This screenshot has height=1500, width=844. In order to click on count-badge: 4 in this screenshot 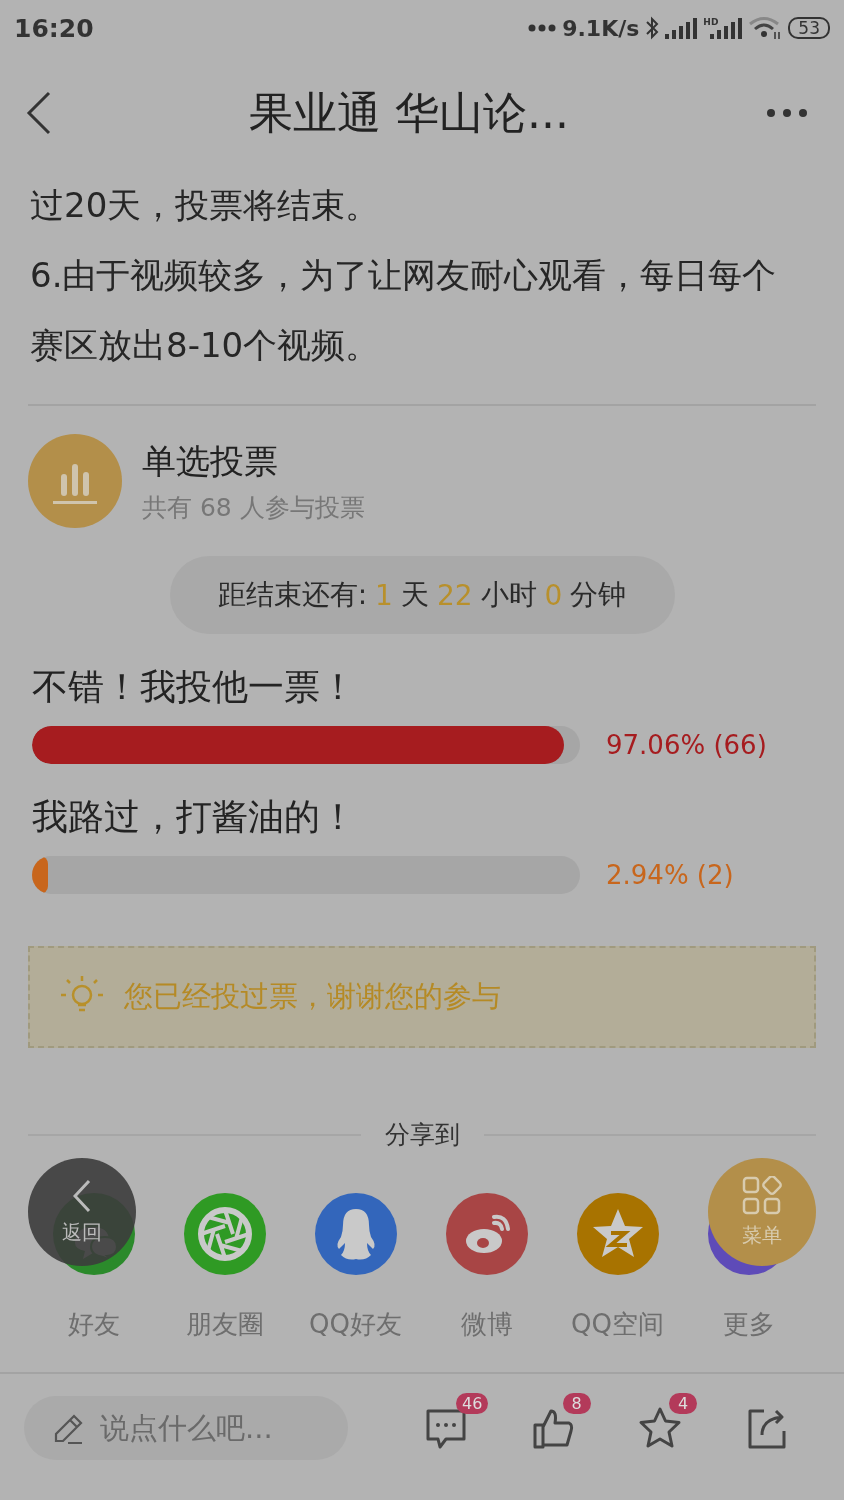, I will do `click(683, 1403)`.